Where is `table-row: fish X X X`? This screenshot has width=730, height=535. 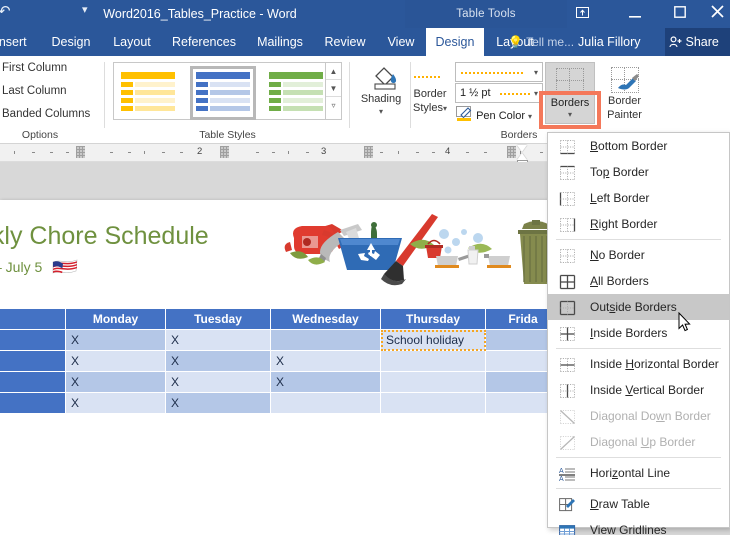
table-row: fish X X X is located at coordinates (280, 361).